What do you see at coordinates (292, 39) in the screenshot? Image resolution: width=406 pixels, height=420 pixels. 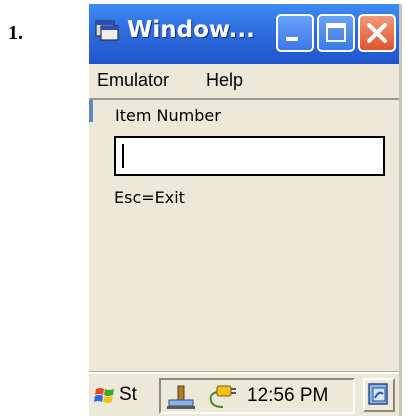 I see `minimize-icon` at bounding box center [292, 39].